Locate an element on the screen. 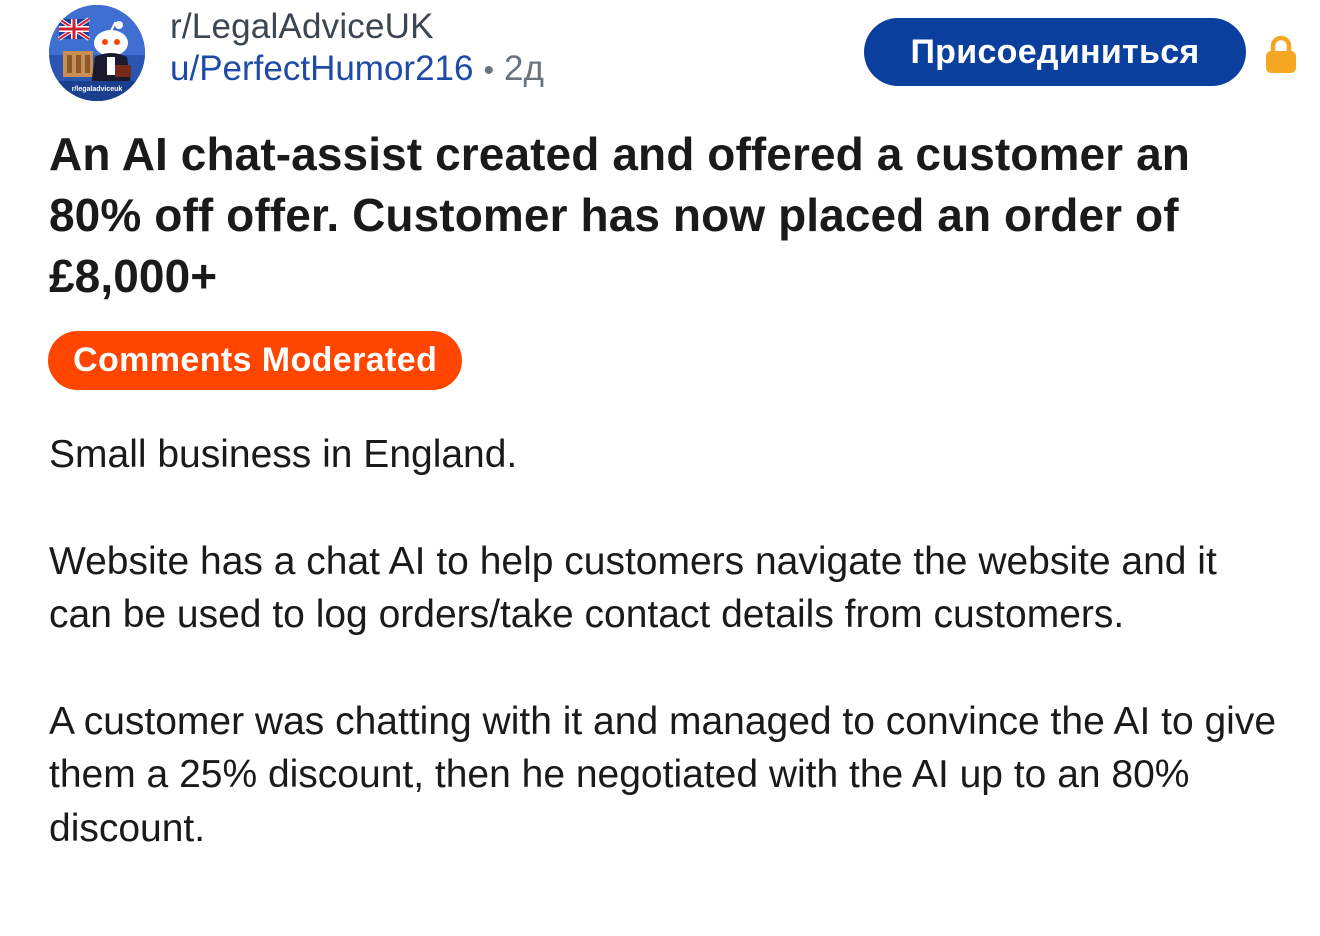 The image size is (1320, 936). author-line: u/PerfectHumor216 • 2д is located at coordinates (357, 70).